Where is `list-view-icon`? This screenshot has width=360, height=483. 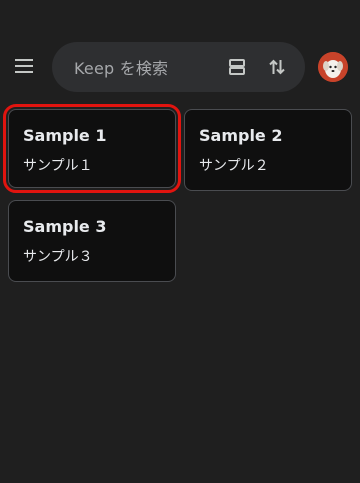 list-view-icon is located at coordinates (237, 67).